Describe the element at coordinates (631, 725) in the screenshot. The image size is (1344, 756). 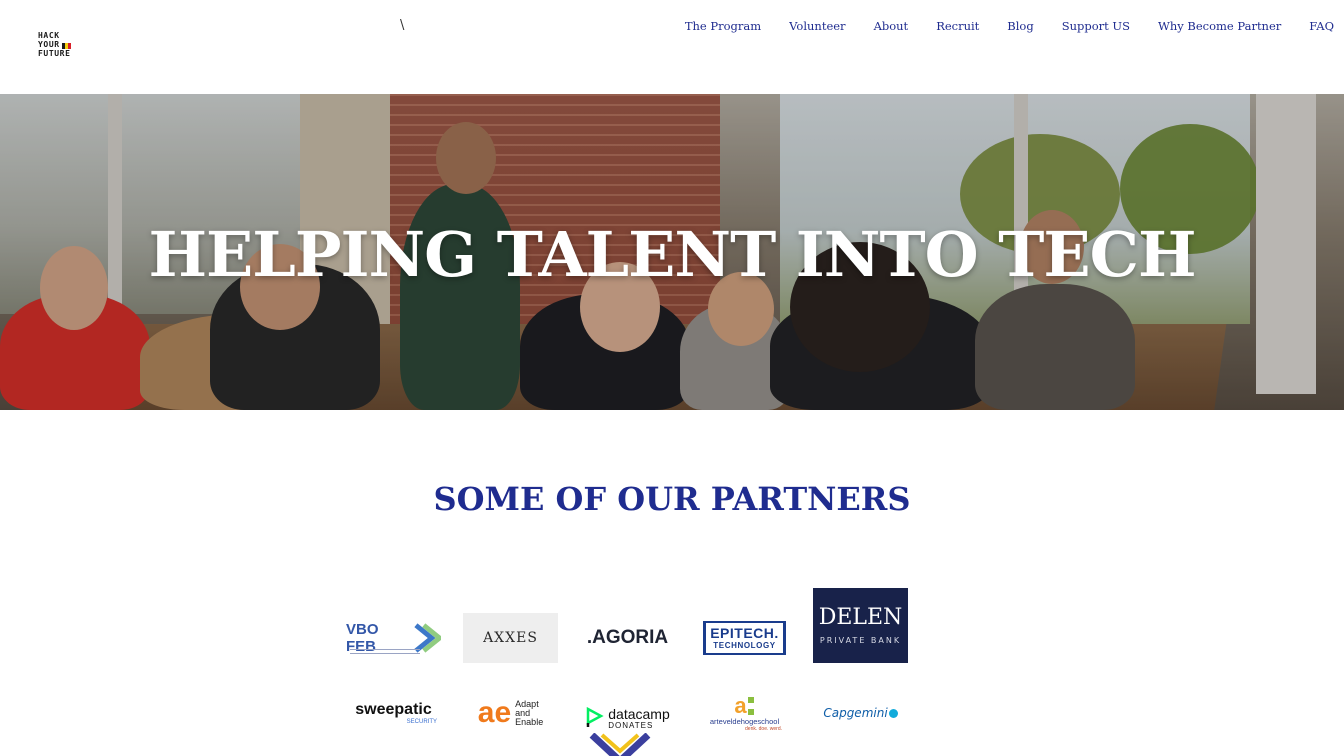
I see `datacamp-sub-text: DONATES` at that location.